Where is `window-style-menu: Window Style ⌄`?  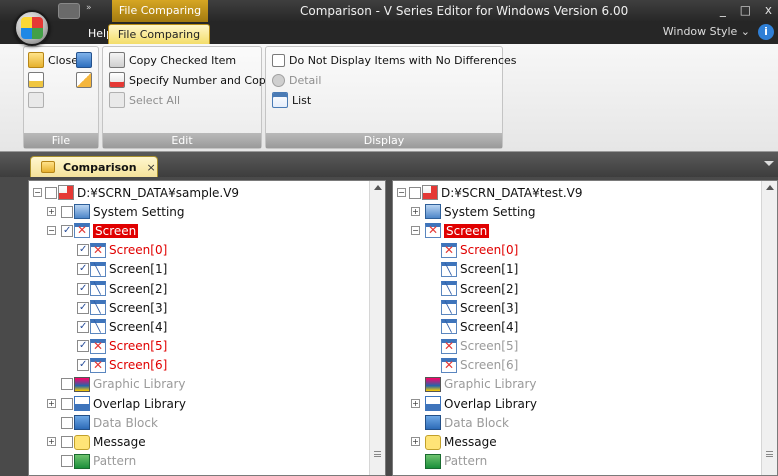
window-style-menu: Window Style ⌄ is located at coordinates (706, 31).